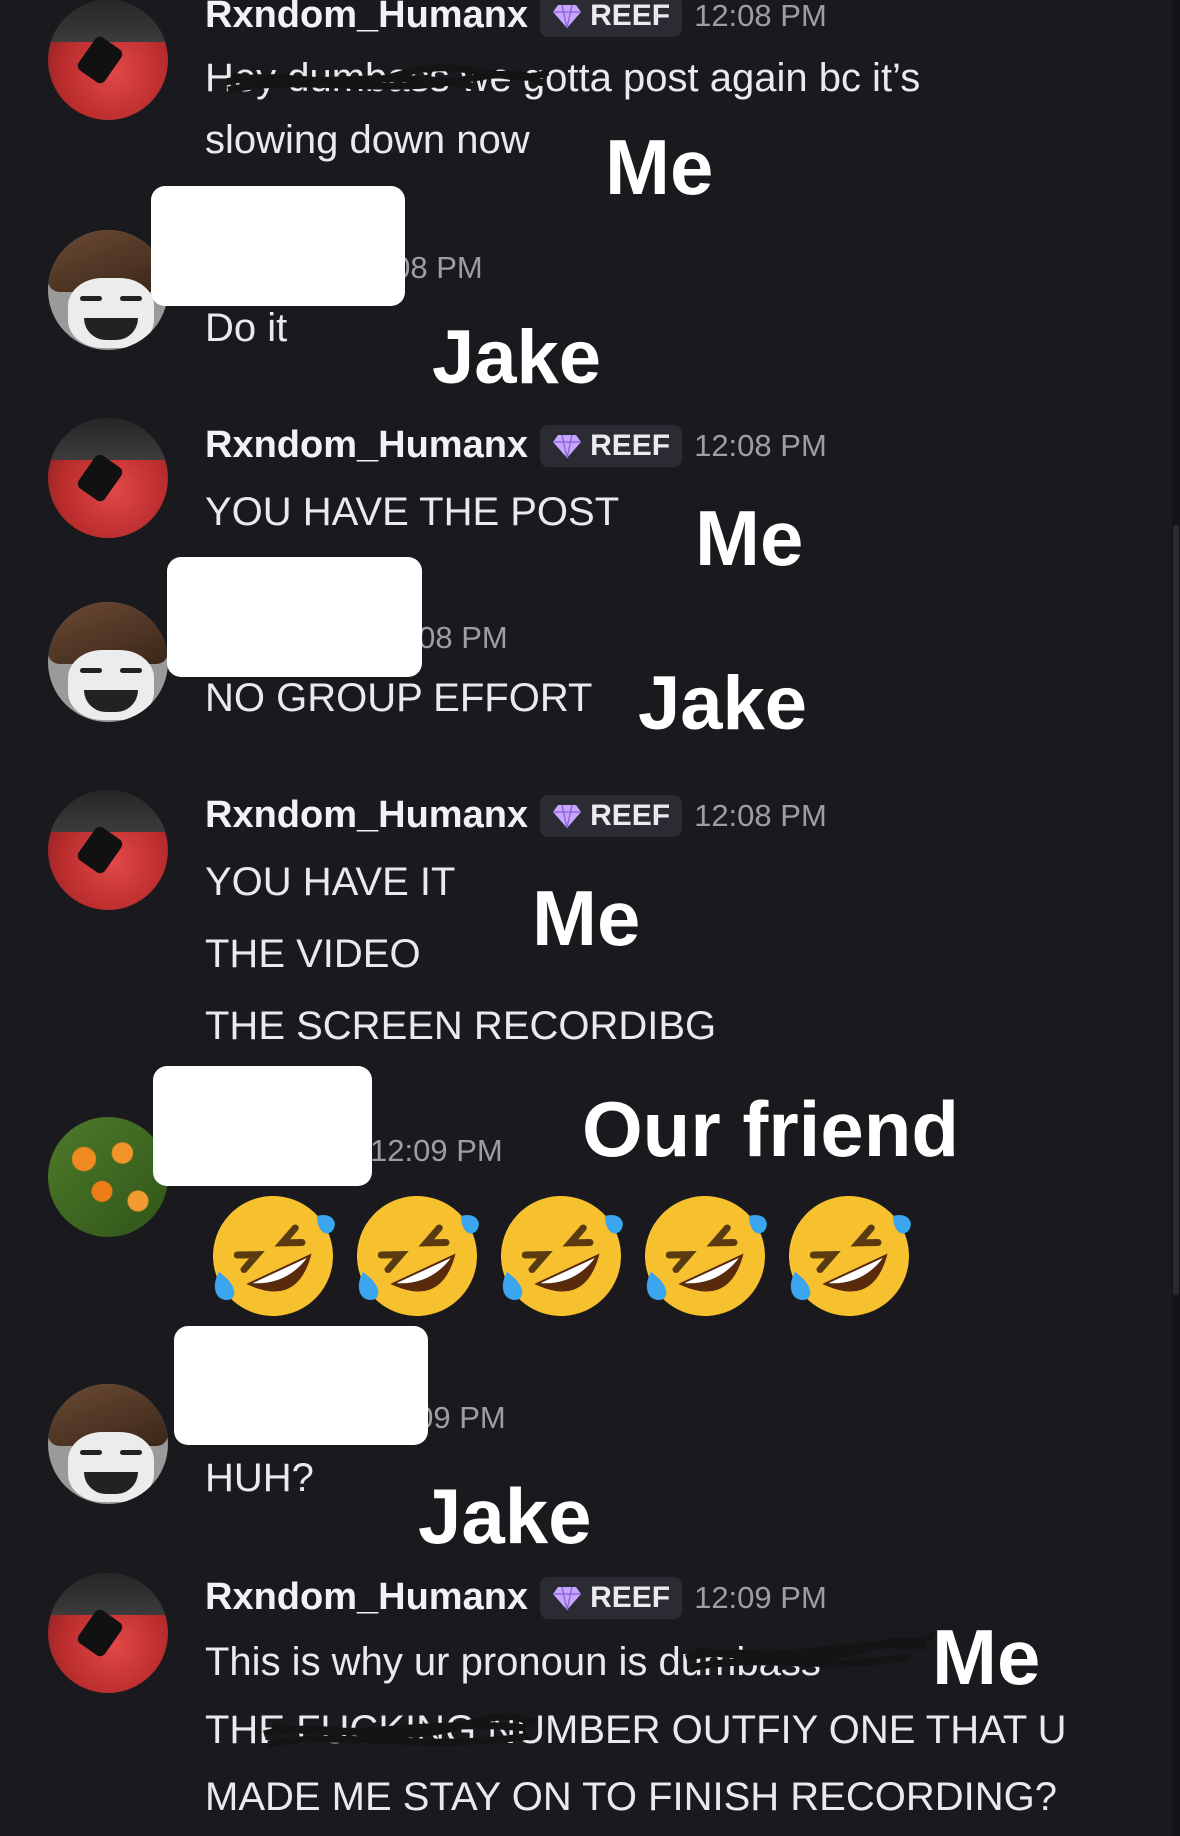 This screenshot has width=1180, height=1836. I want to click on overlay-label: Our friend, so click(771, 1129).